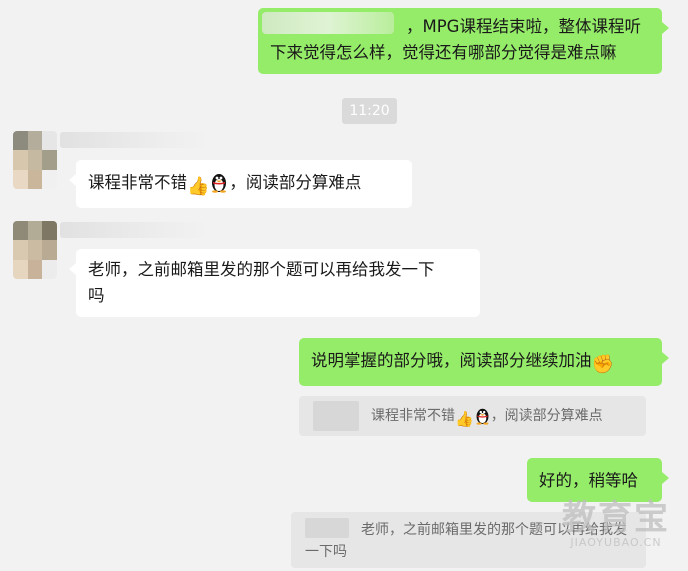  What do you see at coordinates (463, 41) in the screenshot?
I see `sent-message-1: ，MPG课程结束啦，整体课程听 下来觉得怎么样，觉得还有哪部分觉得是难点嘛` at bounding box center [463, 41].